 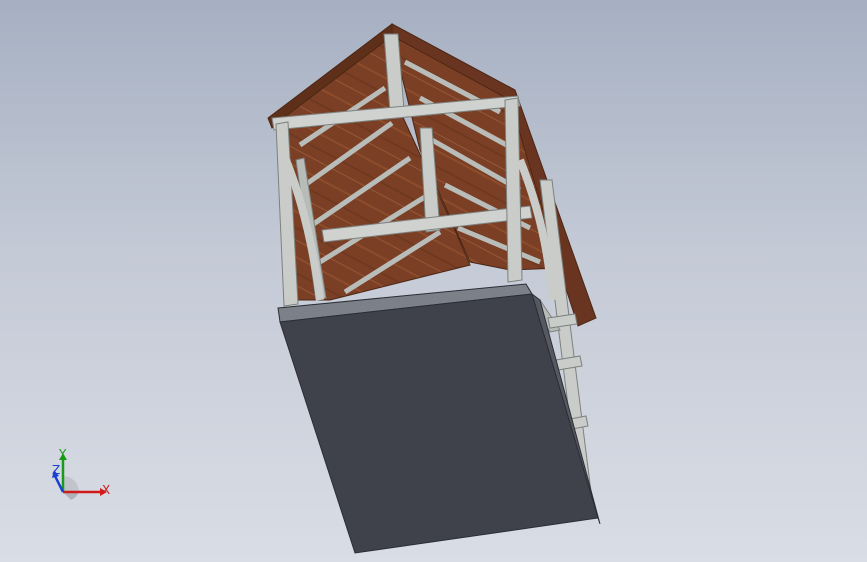 What do you see at coordinates (56, 470) in the screenshot?
I see `triad-z-label: Z` at bounding box center [56, 470].